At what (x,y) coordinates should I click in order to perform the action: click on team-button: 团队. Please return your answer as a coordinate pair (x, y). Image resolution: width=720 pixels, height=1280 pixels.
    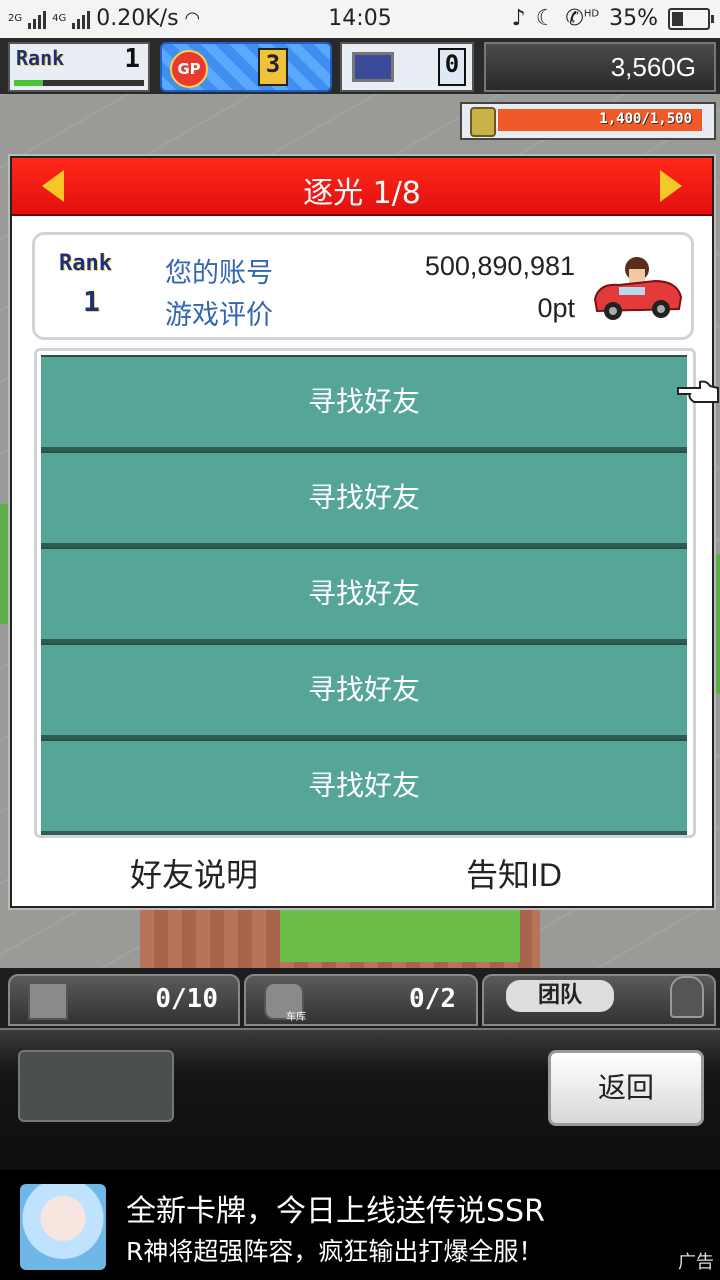
    Looking at the image, I should click on (560, 996).